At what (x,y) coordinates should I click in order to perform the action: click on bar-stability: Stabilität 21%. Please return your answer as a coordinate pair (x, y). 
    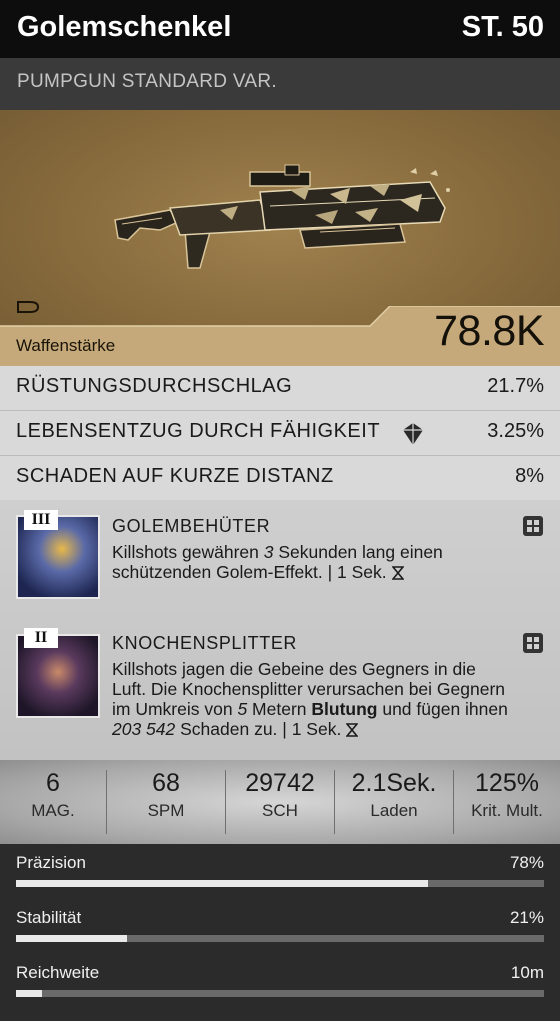
    Looking at the image, I should click on (280, 926).